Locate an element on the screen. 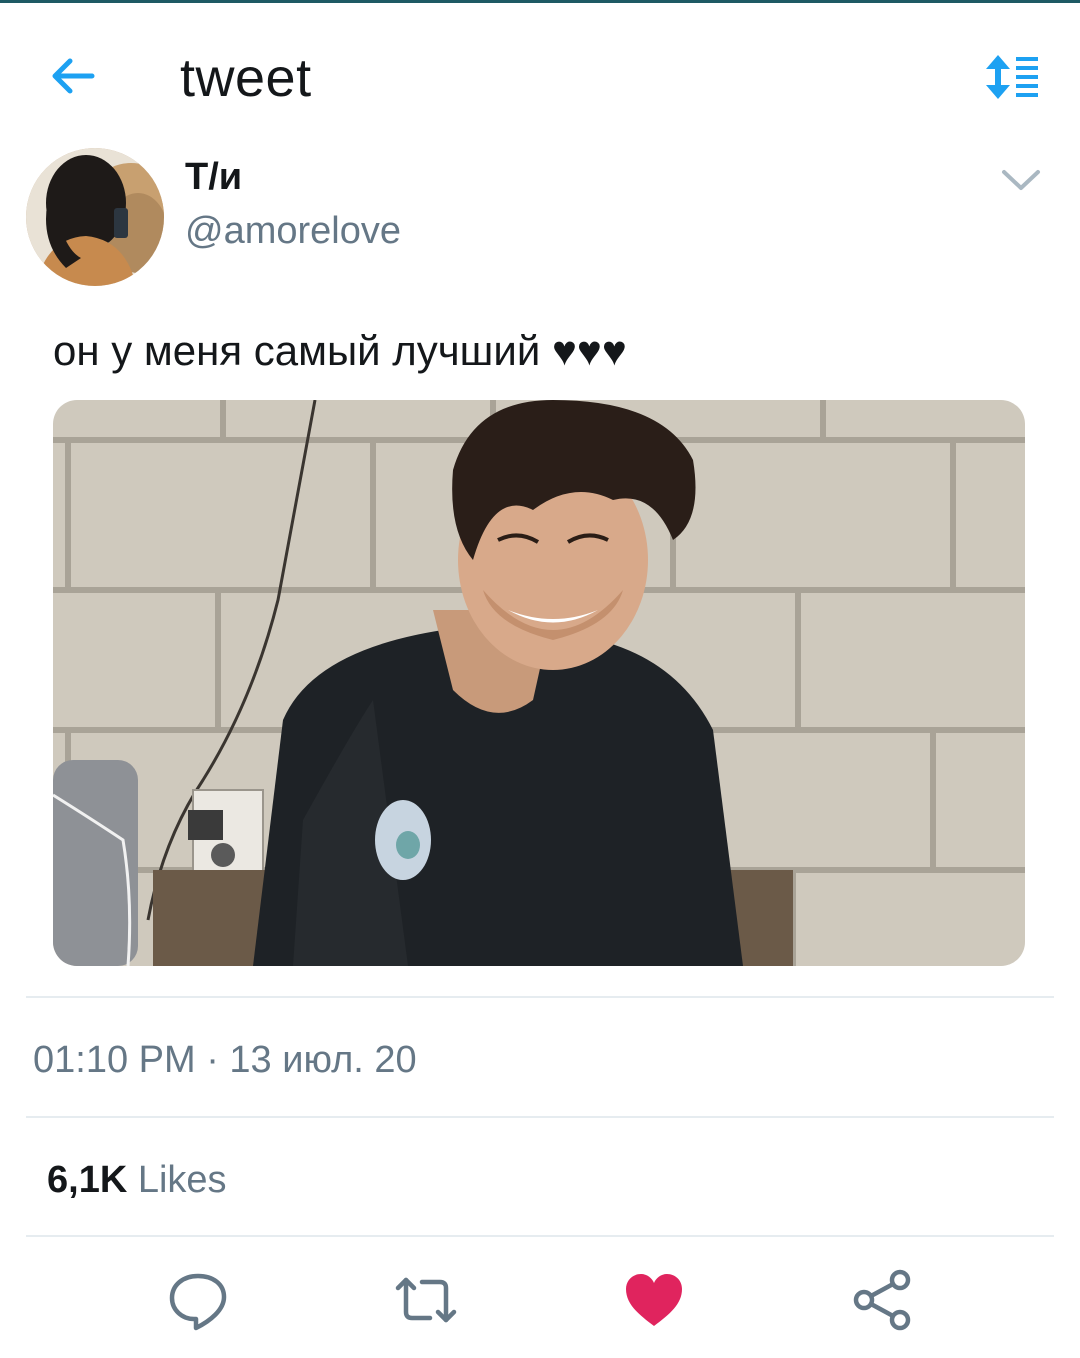 The image size is (1080, 1358). sort-button is located at coordinates (1012, 78).